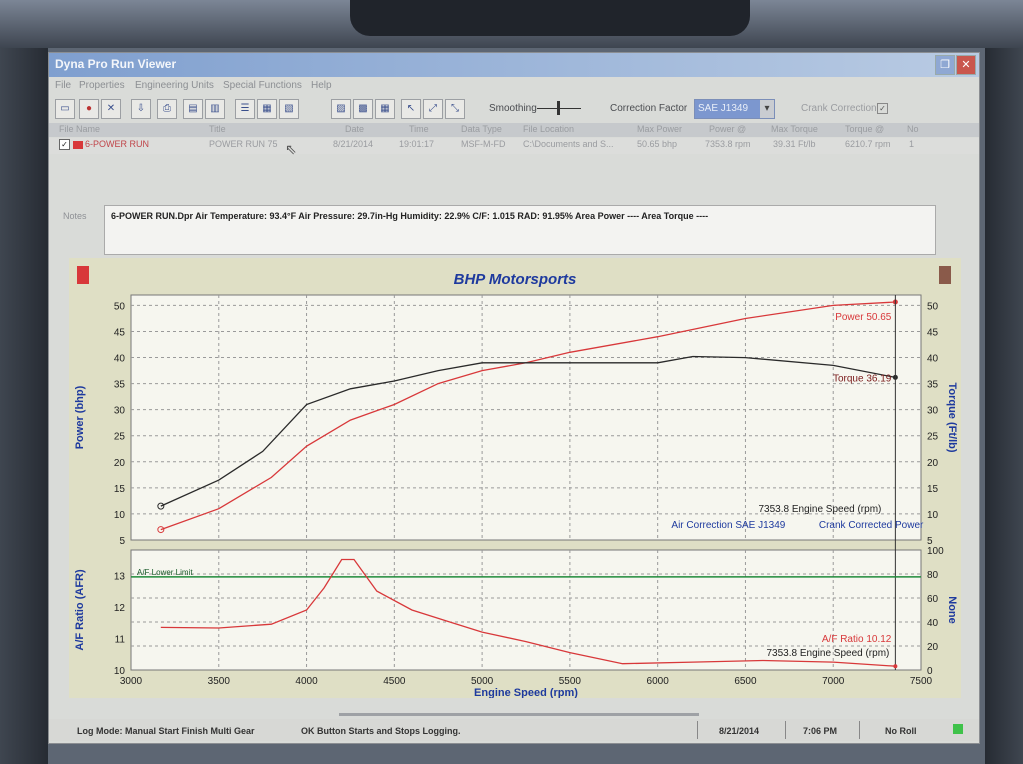 This screenshot has height=764, width=1023. Describe the element at coordinates (526, 692) in the screenshot. I see `x-axis-label: Engine Speed (rpm)` at that location.